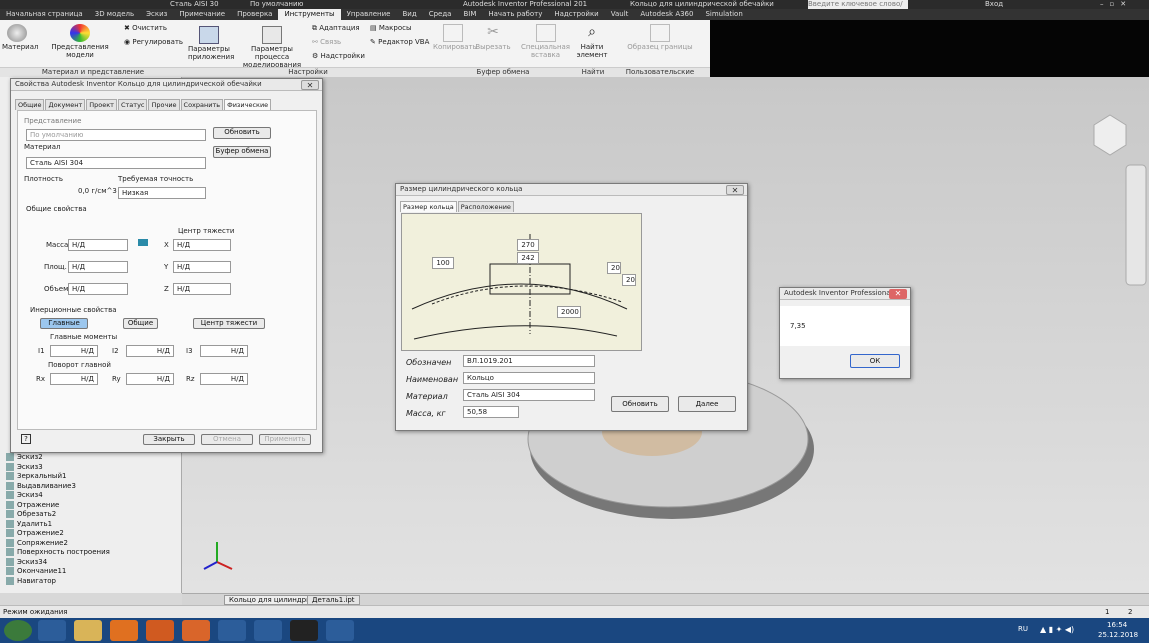 This screenshot has width=1149, height=643. I want to click on dim-2000: 2000, so click(569, 312).